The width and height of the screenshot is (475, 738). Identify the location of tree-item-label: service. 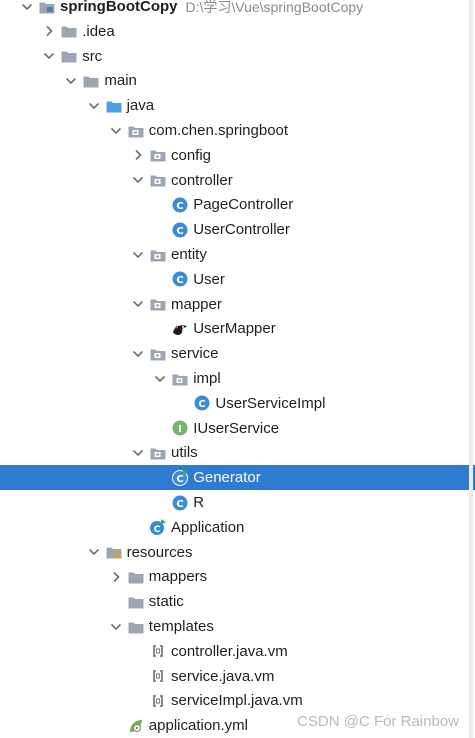
(195, 354).